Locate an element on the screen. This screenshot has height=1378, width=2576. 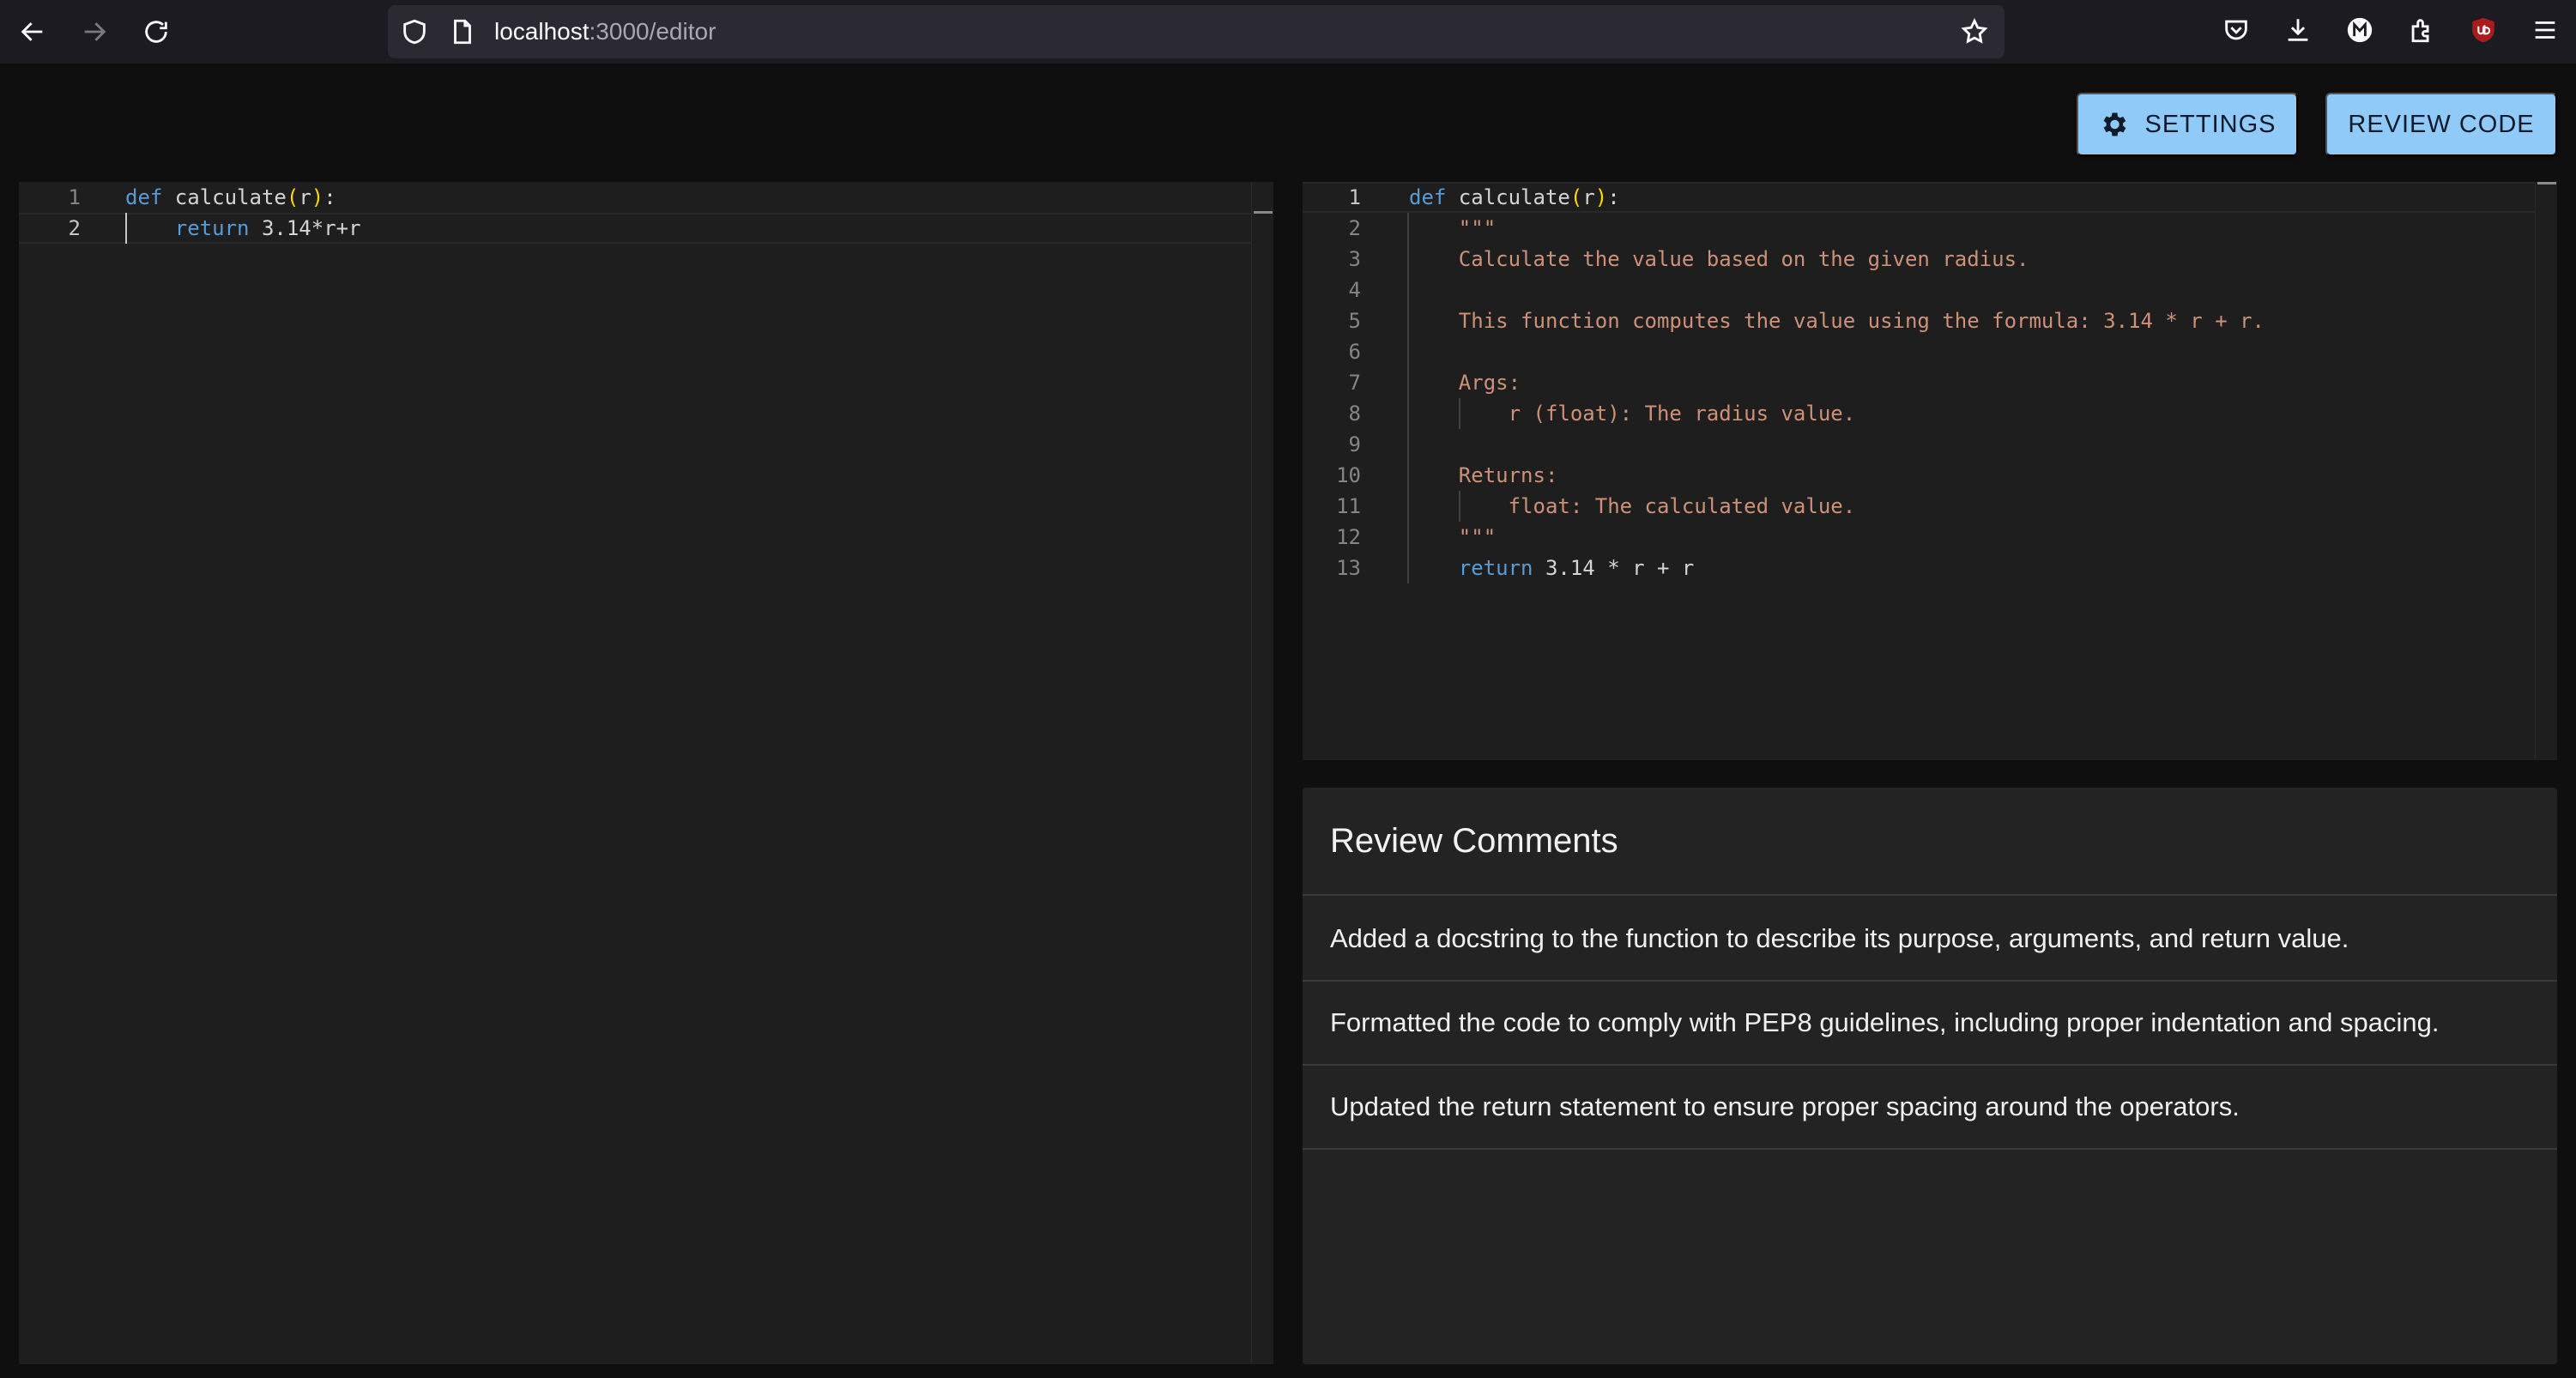
code-text: return 3.14*r+r is located at coordinates (243, 228).